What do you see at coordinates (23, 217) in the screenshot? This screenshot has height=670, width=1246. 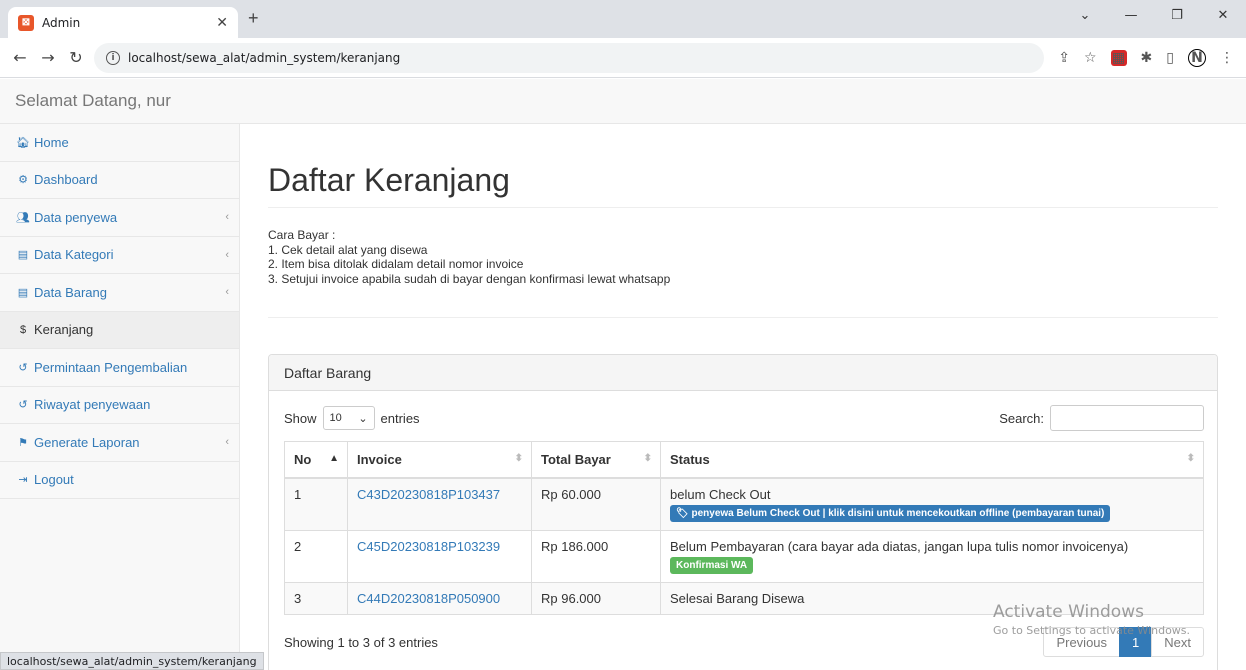 I see `users-icon: 👥︎` at bounding box center [23, 217].